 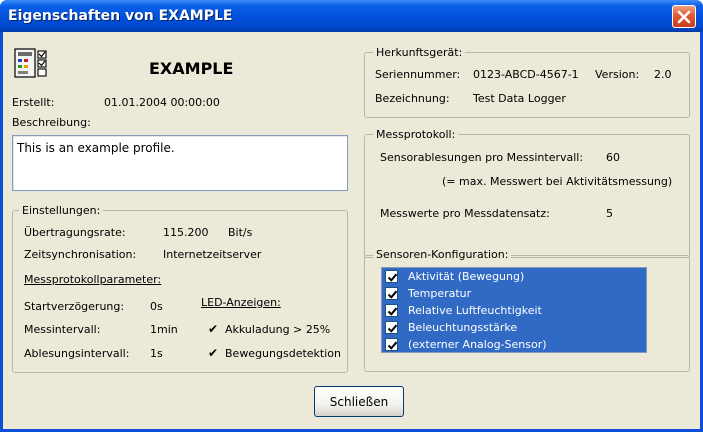 What do you see at coordinates (482, 157) in the screenshot?
I see `readings-label: Sensorablesungen pro Messintervall:` at bounding box center [482, 157].